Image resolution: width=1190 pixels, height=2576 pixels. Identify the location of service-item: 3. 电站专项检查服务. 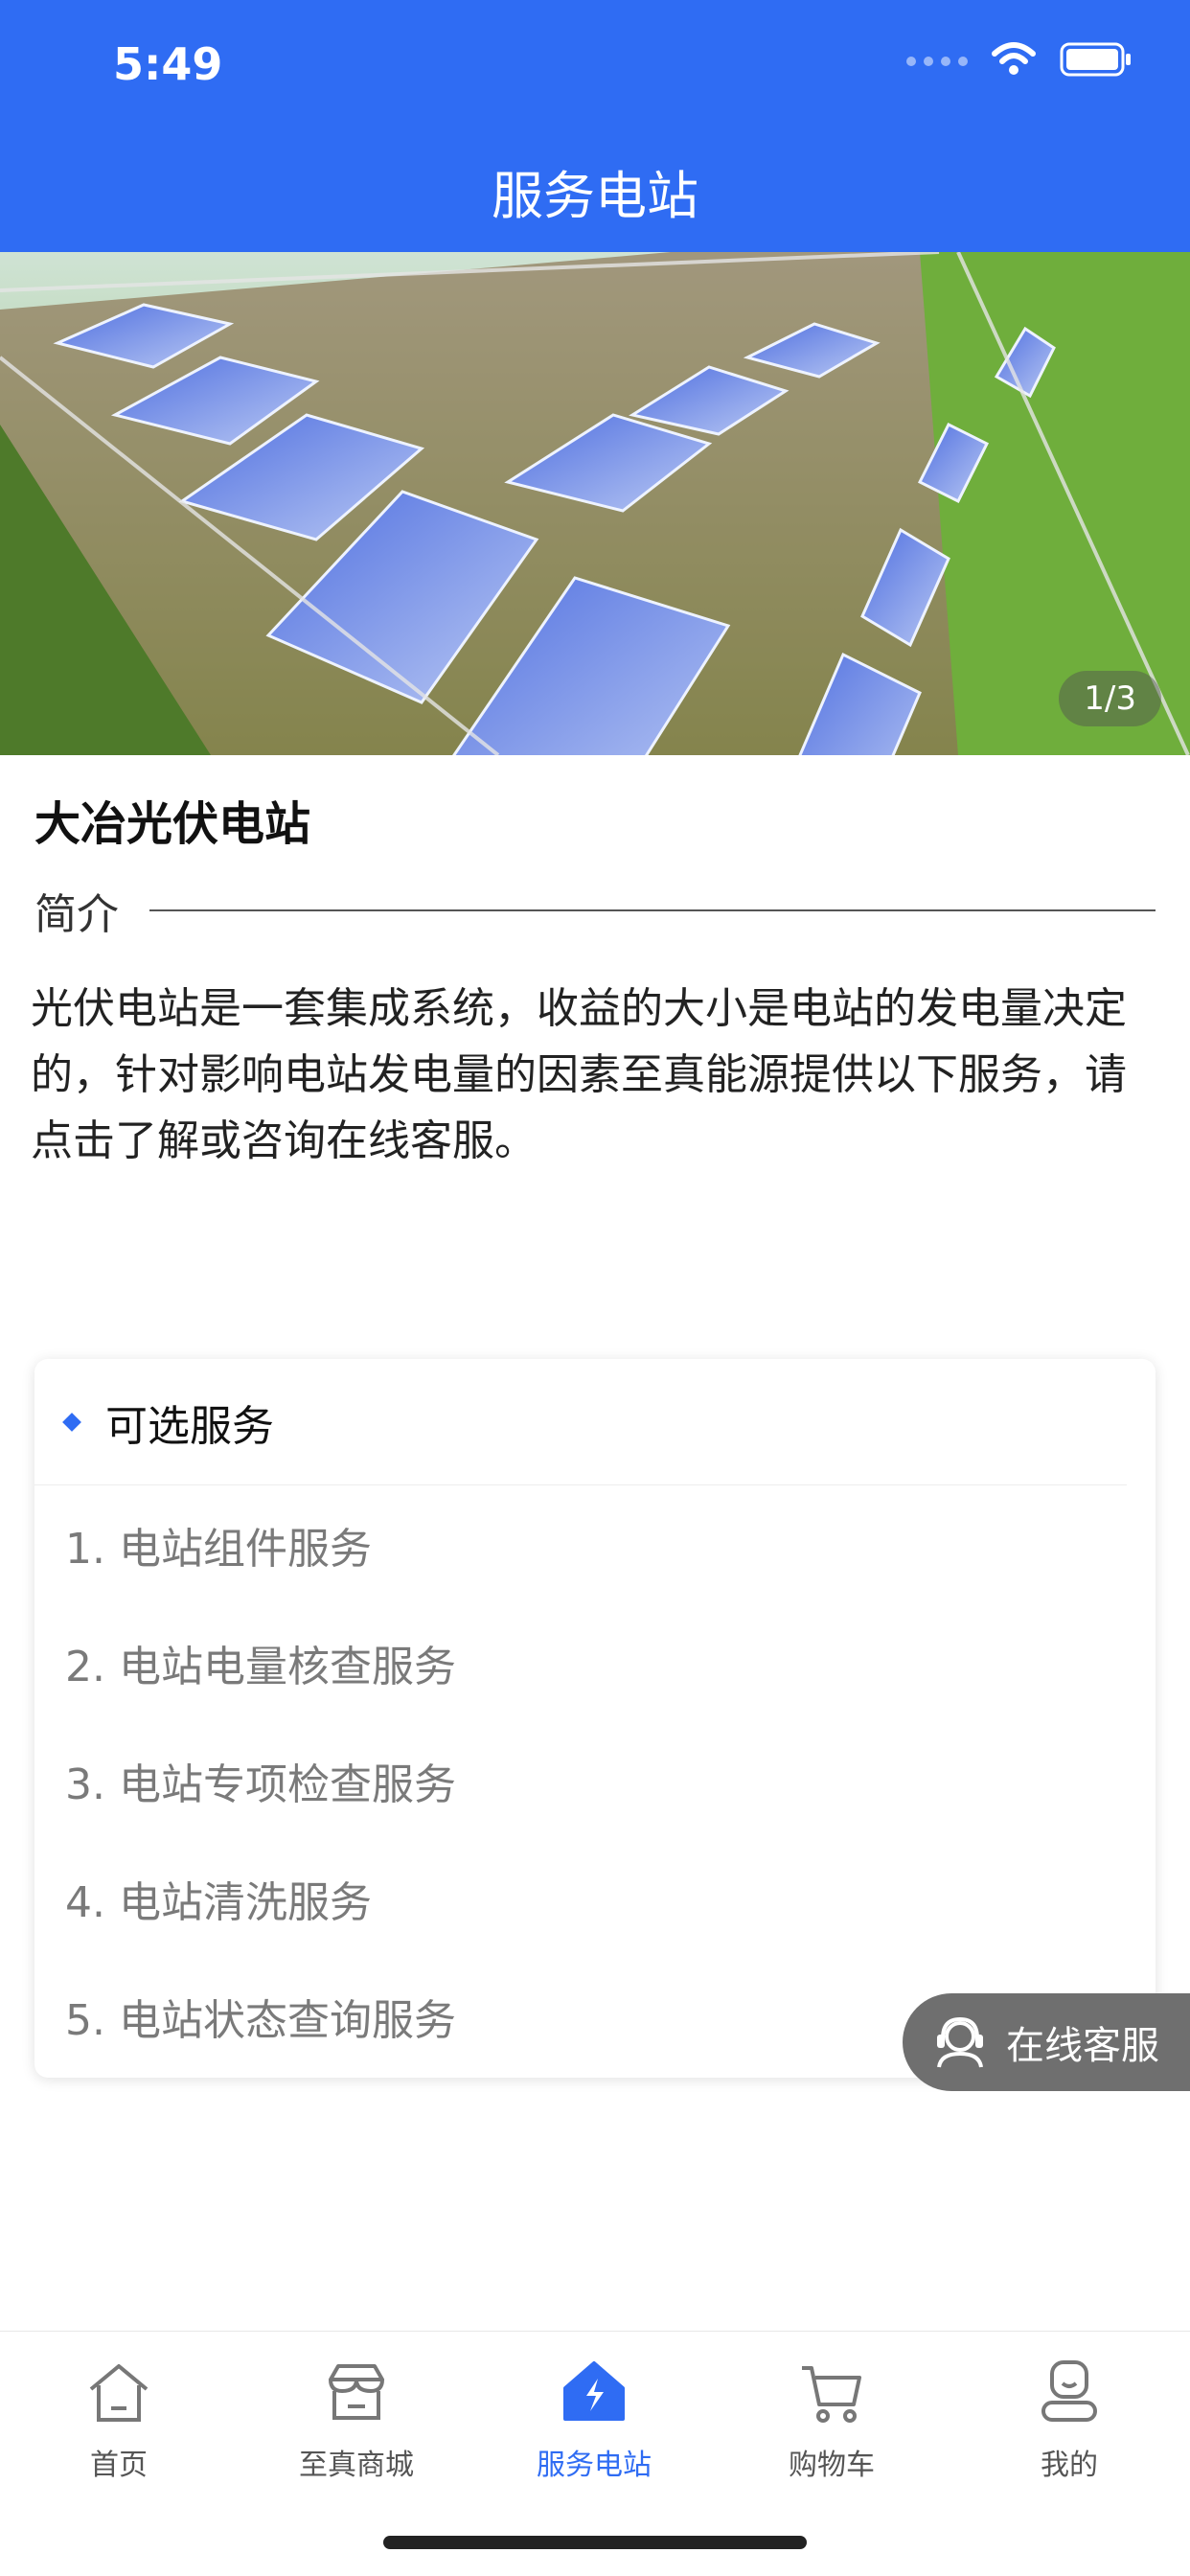
(595, 1780).